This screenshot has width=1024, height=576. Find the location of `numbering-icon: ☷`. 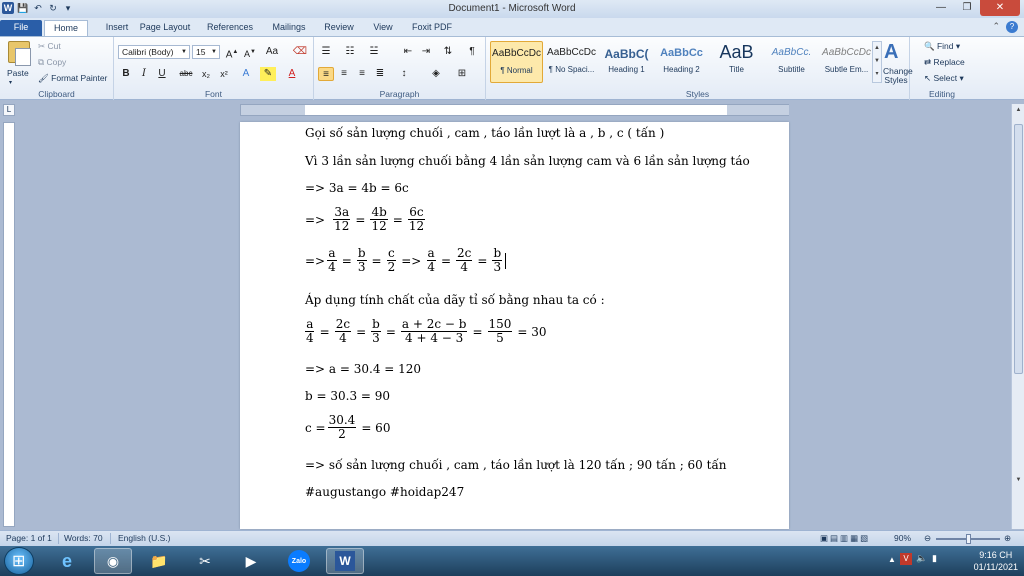

numbering-icon: ☷ is located at coordinates (350, 52).